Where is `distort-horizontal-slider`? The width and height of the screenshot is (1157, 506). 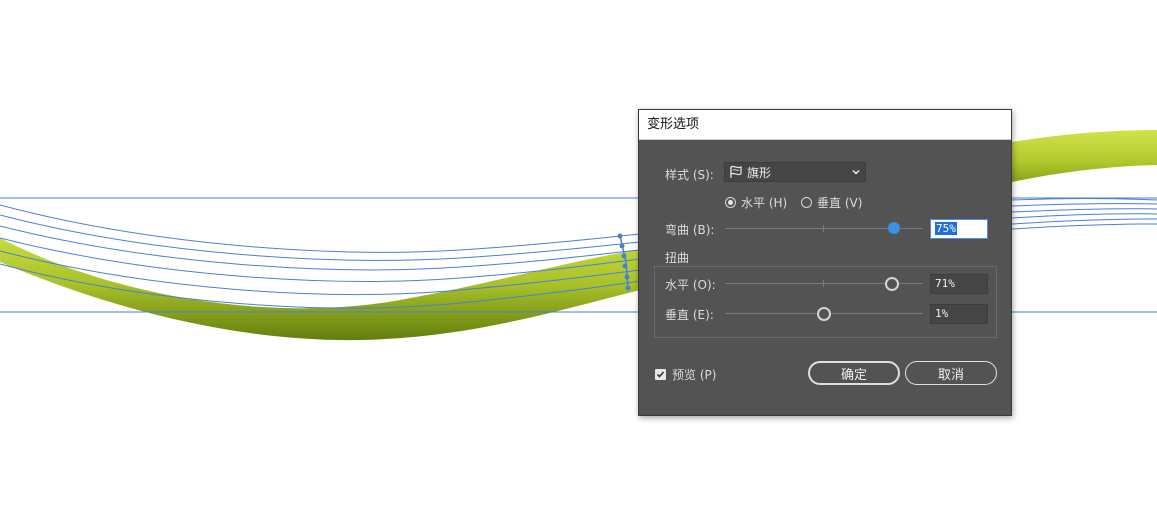
distort-horizontal-slider is located at coordinates (824, 283).